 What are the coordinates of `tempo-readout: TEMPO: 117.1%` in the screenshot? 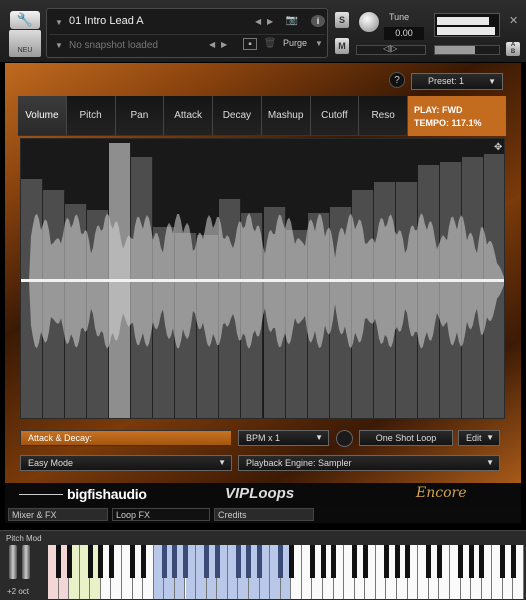 It's located at (448, 123).